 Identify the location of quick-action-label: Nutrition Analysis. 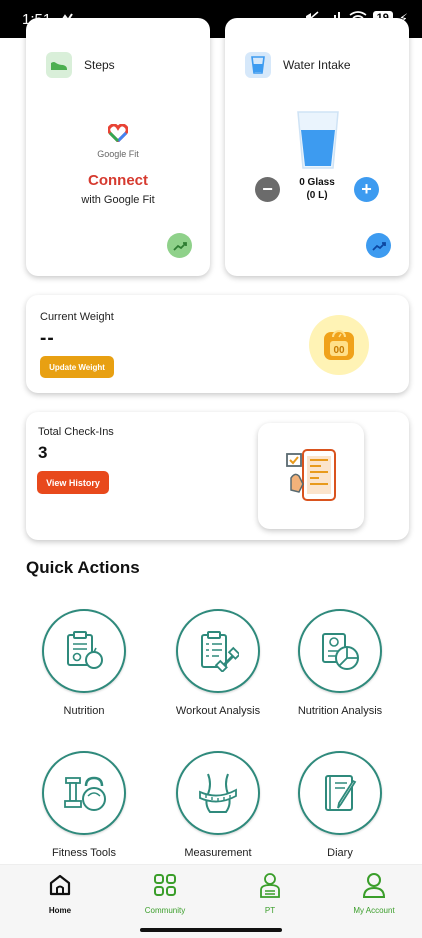
(340, 711).